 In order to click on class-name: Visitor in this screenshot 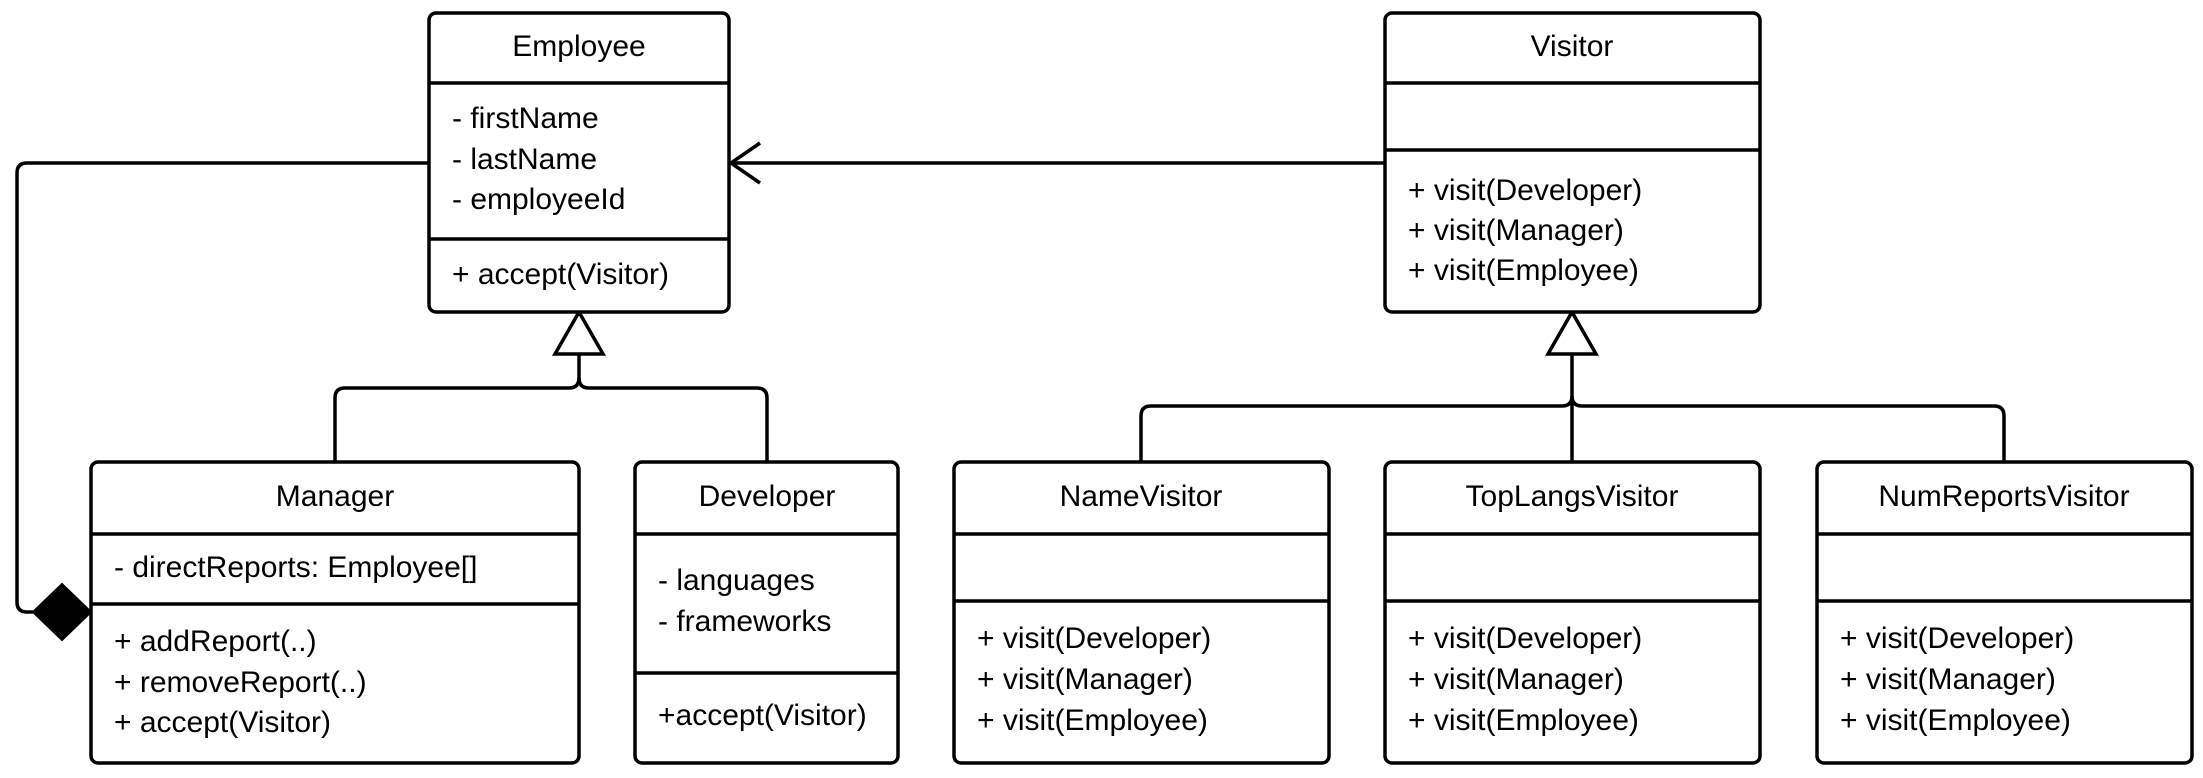, I will do `click(1572, 46)`.